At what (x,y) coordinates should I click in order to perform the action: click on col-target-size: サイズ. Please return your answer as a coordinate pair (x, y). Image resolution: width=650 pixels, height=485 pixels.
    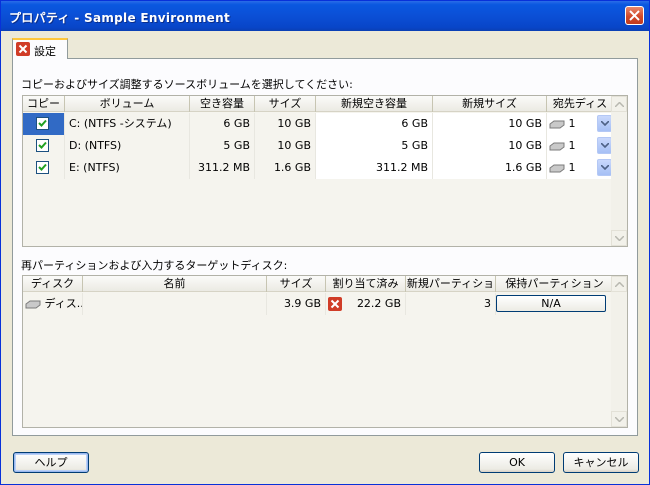
    Looking at the image, I should click on (296, 284).